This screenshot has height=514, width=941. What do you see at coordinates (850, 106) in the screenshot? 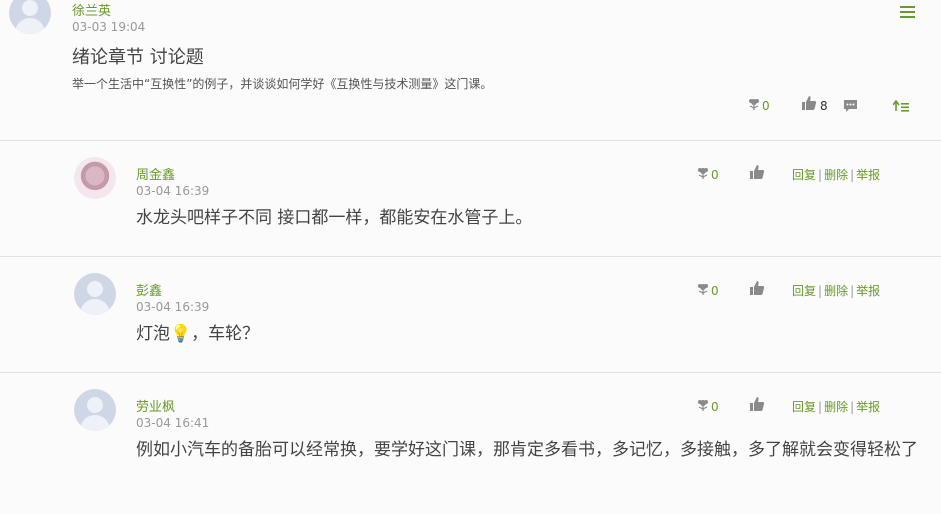
I see `comment-icon` at bounding box center [850, 106].